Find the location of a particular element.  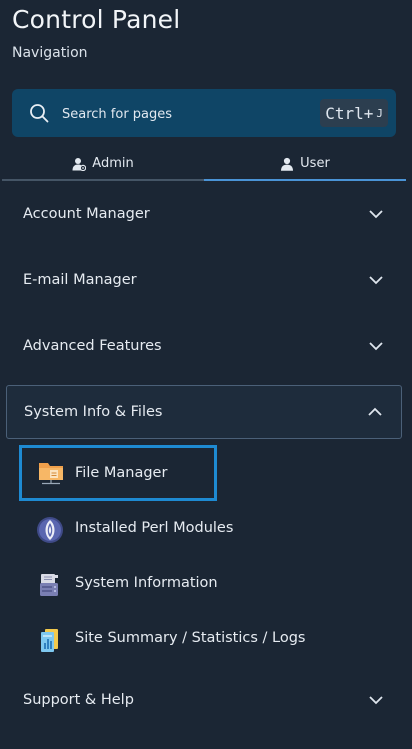

menu-item-installed-perl-modules: Installed Perl Modules is located at coordinates (170, 528).